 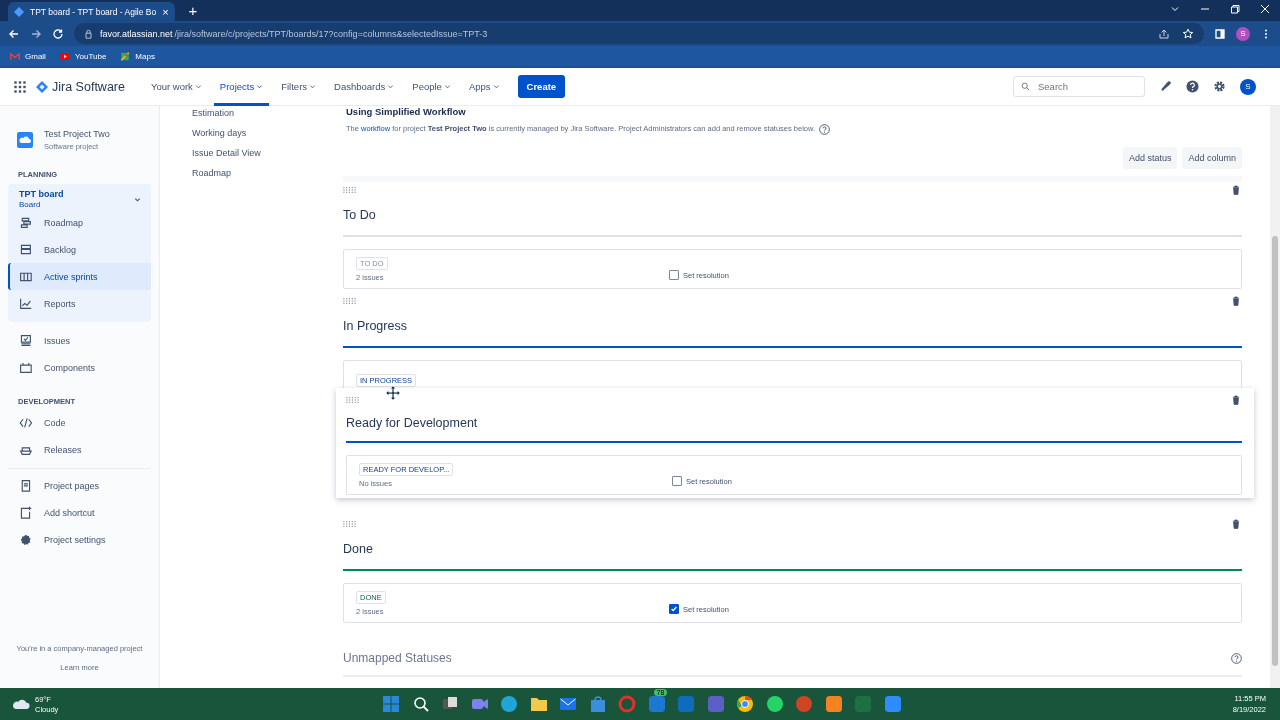 I want to click on windows-icon, so click(x=391, y=704).